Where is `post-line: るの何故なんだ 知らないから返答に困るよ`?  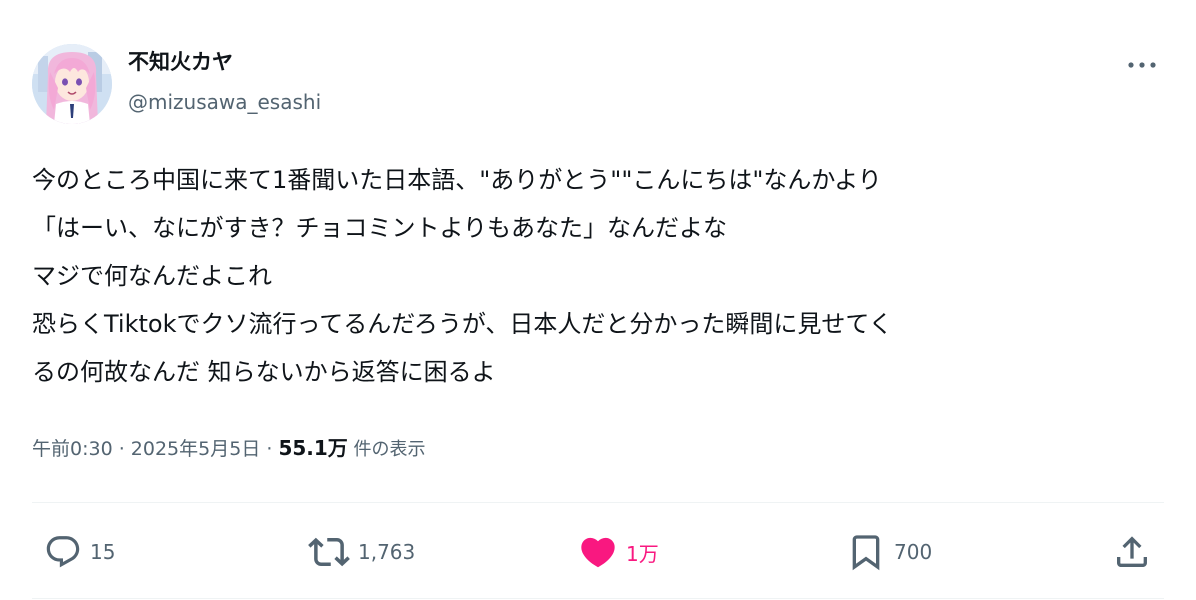 post-line: るの何故なんだ 知らないから返答に困るよ is located at coordinates (264, 372).